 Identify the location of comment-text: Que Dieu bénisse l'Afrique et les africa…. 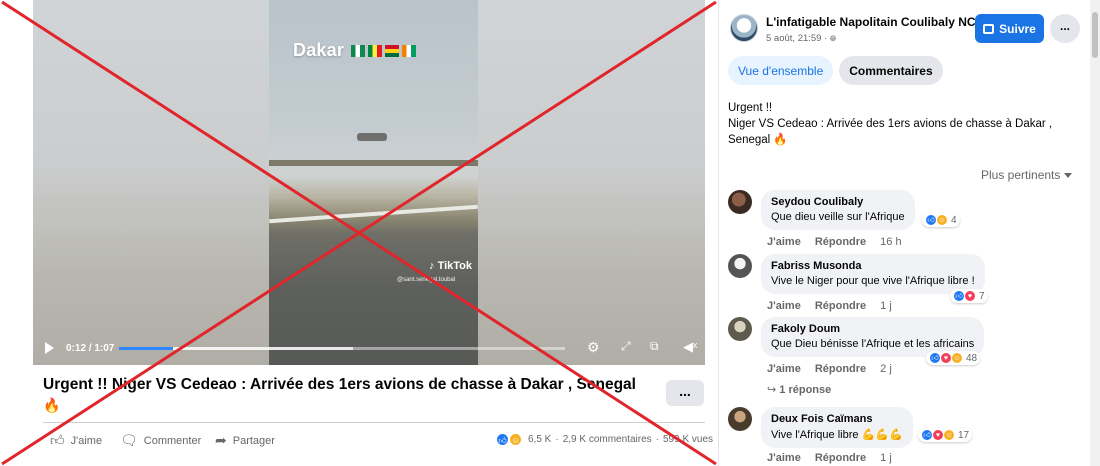
(873, 344).